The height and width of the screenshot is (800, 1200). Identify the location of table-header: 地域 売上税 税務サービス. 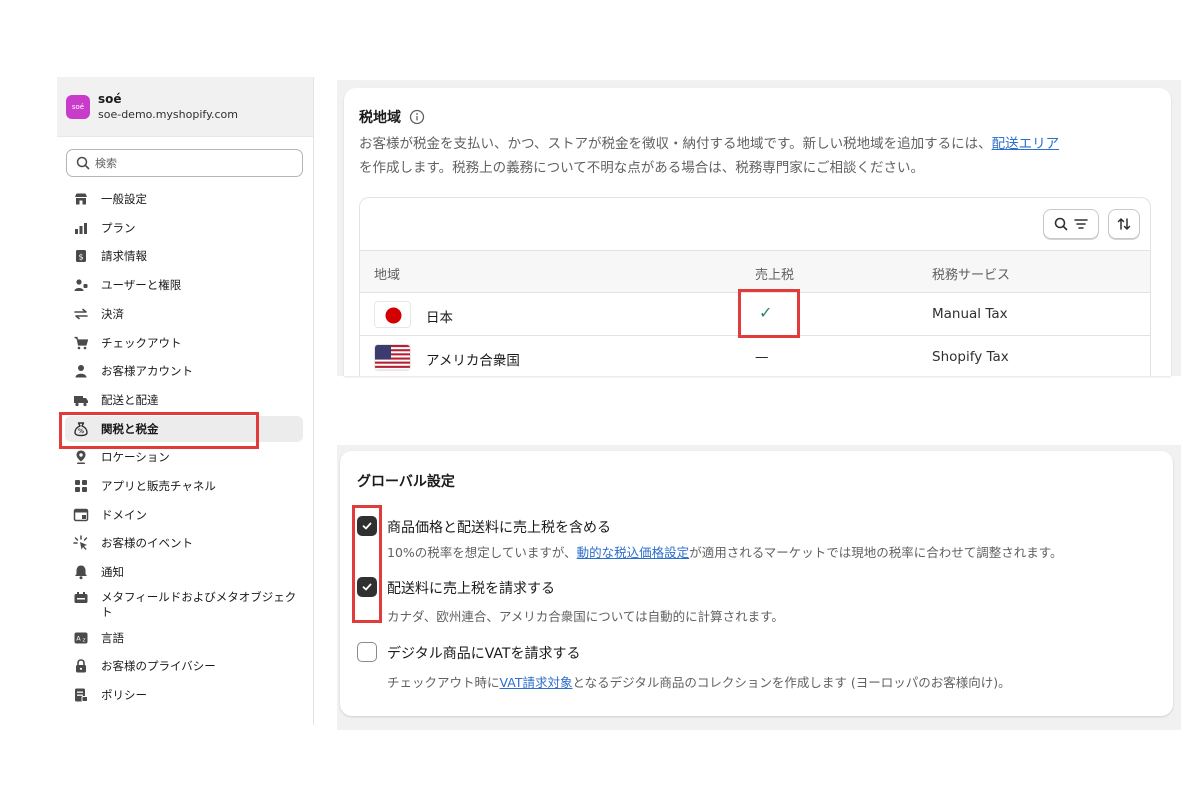
(755, 272).